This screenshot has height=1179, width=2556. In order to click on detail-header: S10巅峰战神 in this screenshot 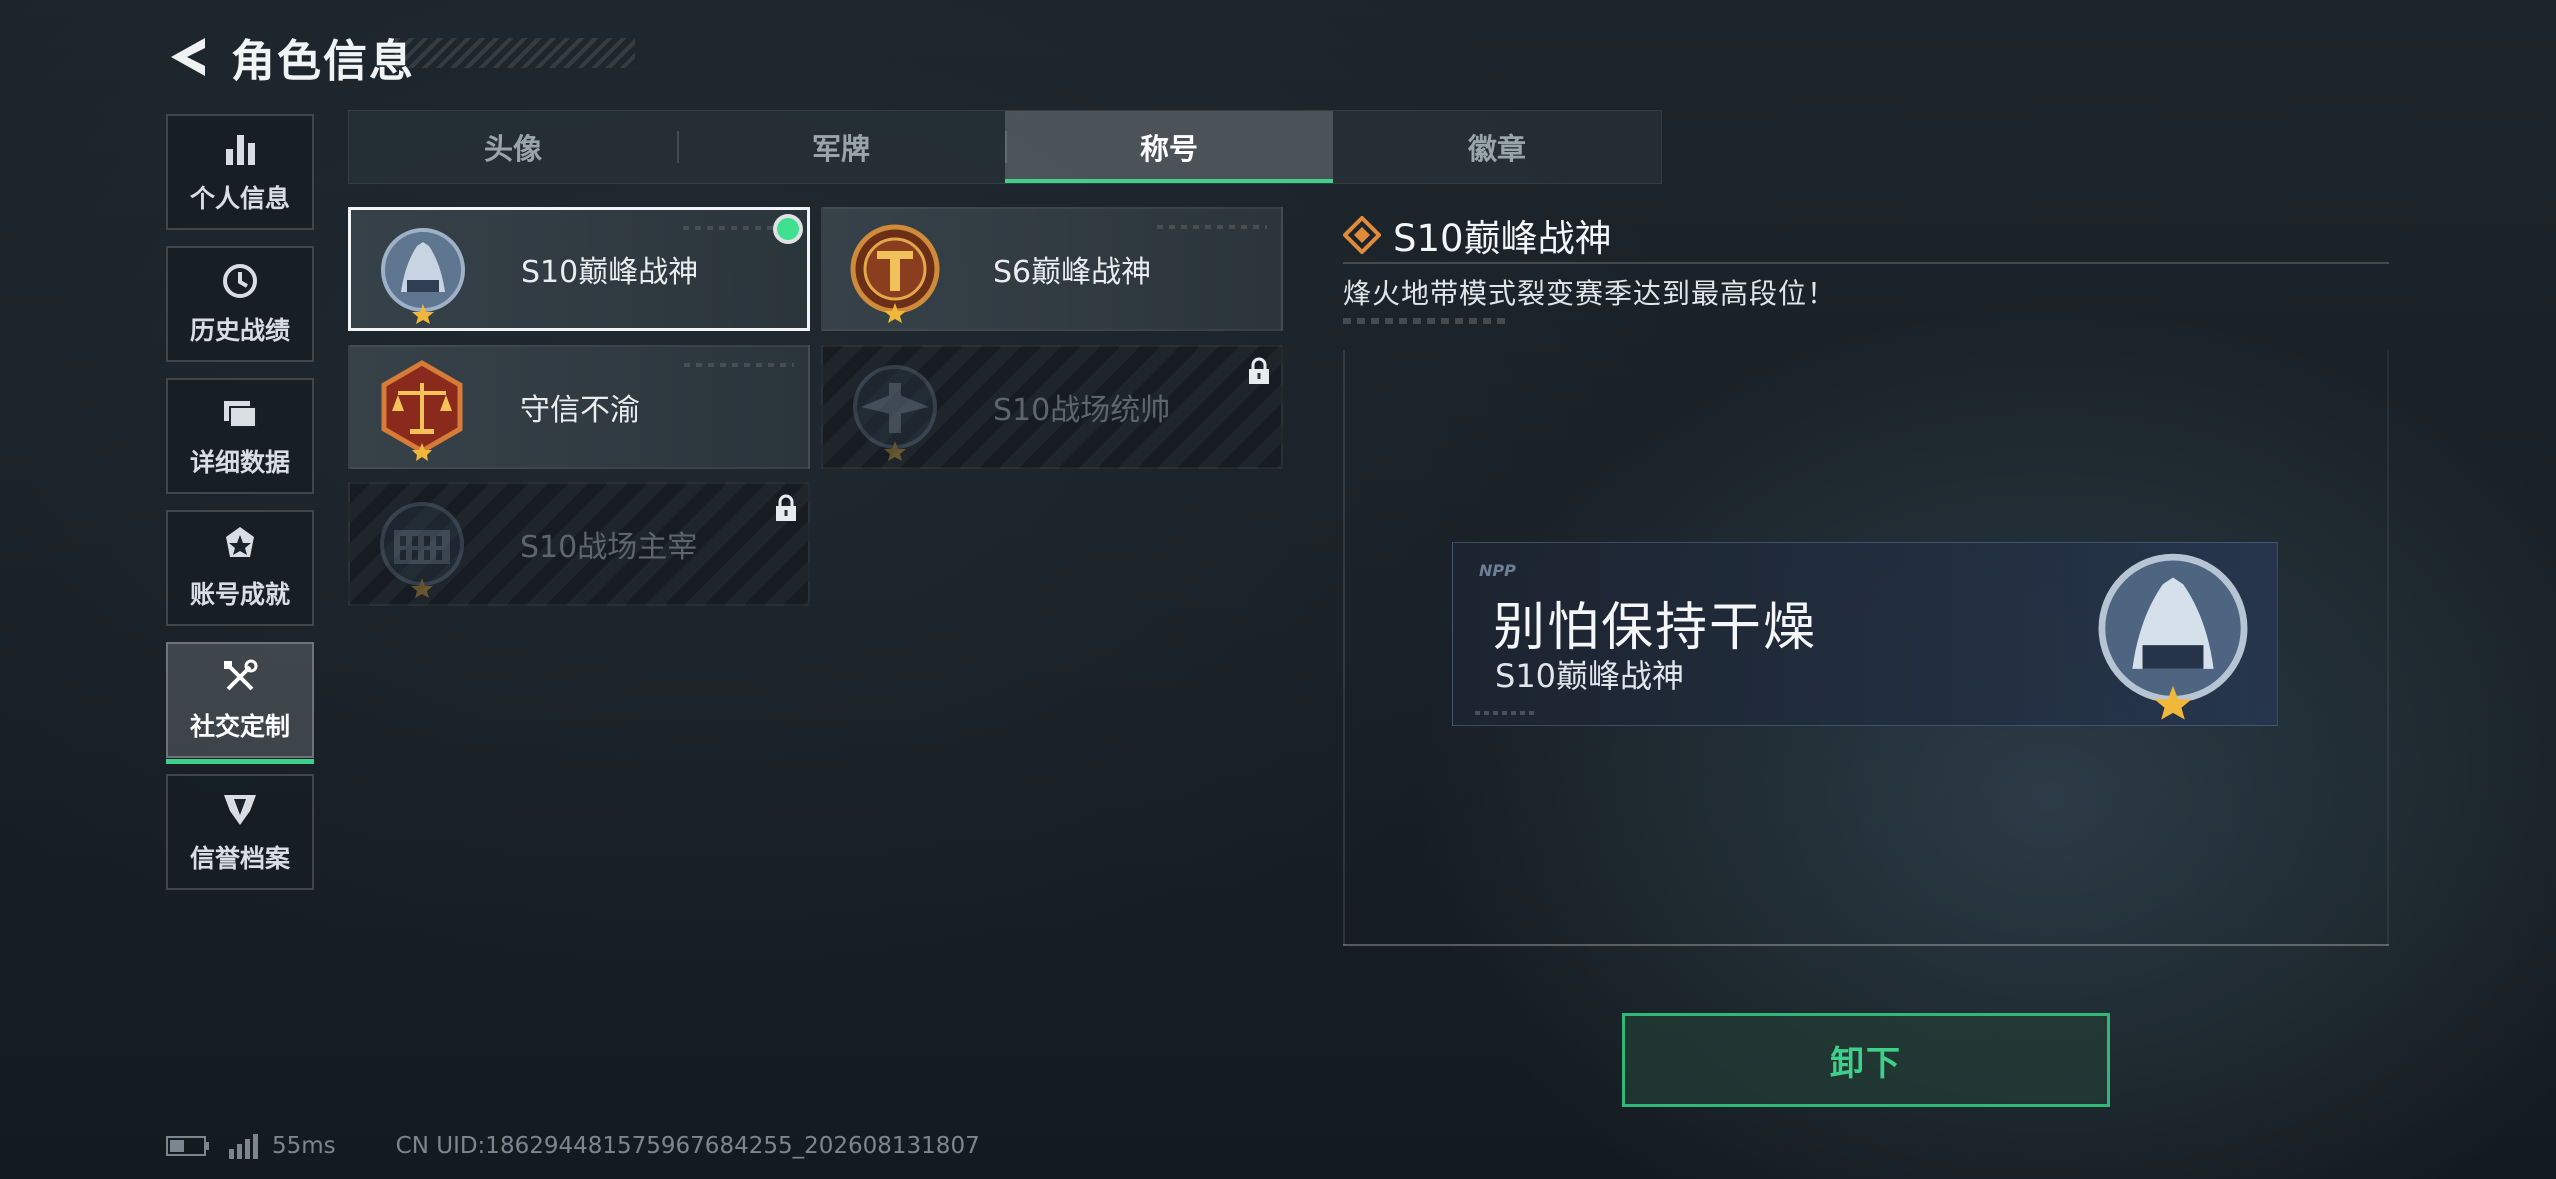, I will do `click(1477, 235)`.